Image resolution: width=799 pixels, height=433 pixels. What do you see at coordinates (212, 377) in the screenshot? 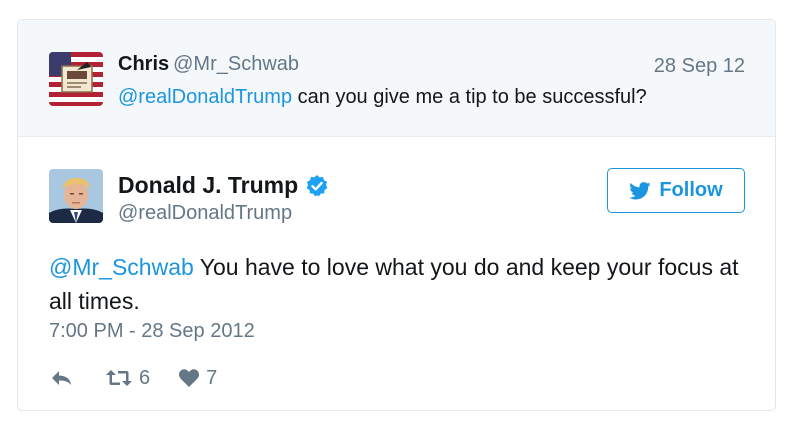
I see `like-count: 7` at bounding box center [212, 377].